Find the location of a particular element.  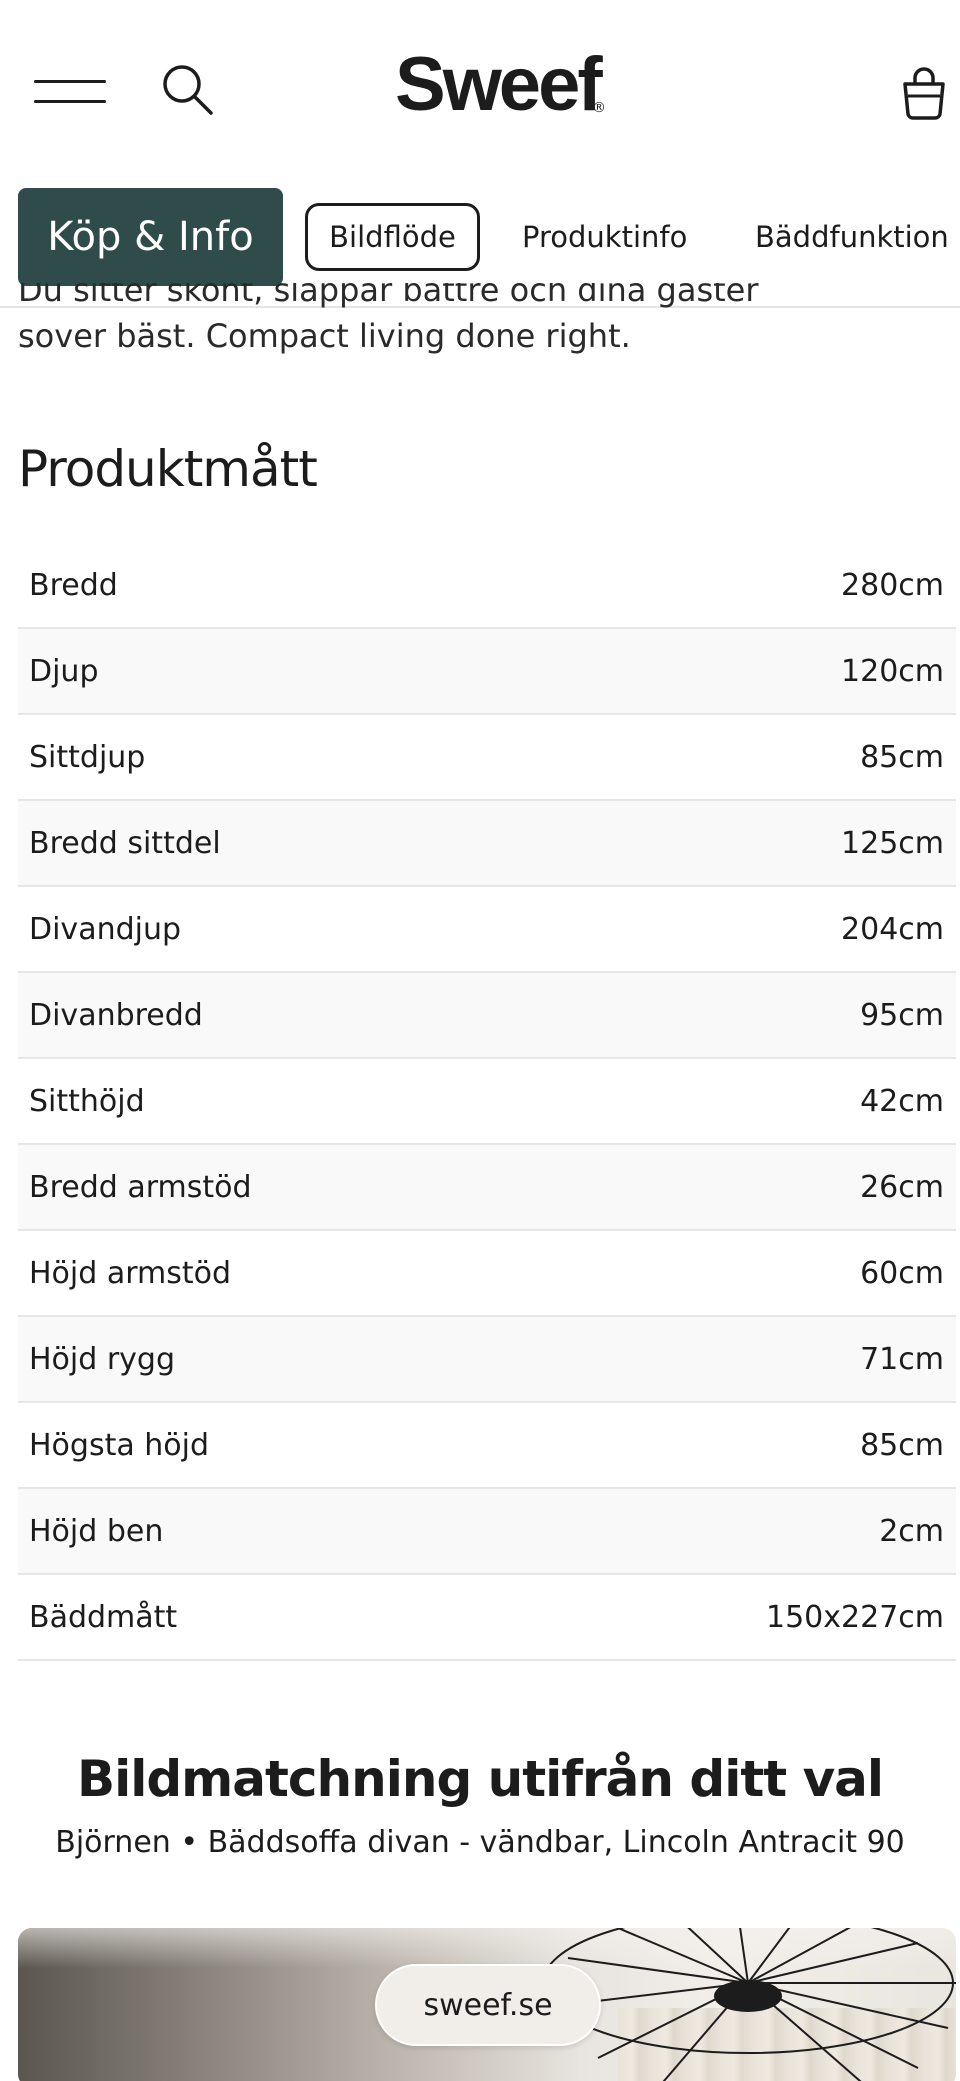

spec-value: 2cm is located at coordinates (911, 1531).